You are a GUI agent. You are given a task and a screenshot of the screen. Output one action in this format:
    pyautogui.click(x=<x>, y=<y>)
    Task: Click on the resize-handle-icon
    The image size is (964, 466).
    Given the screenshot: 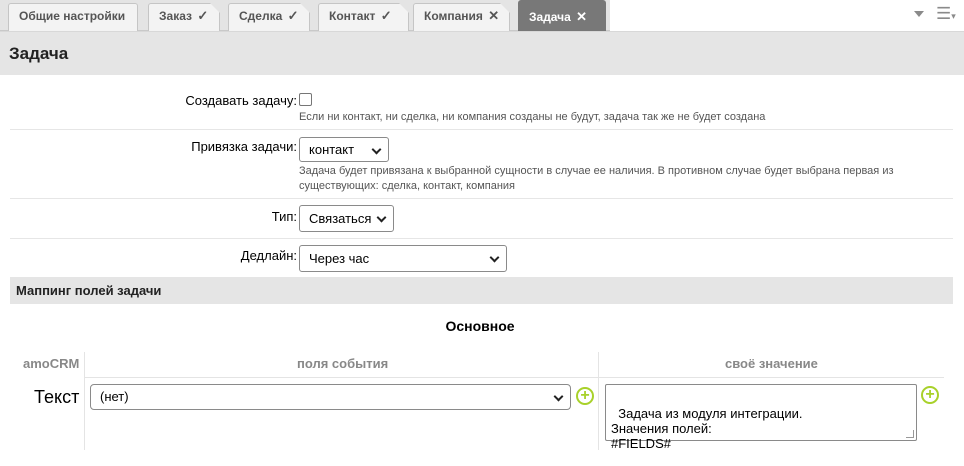 What is the action you would take?
    pyautogui.click(x=910, y=434)
    